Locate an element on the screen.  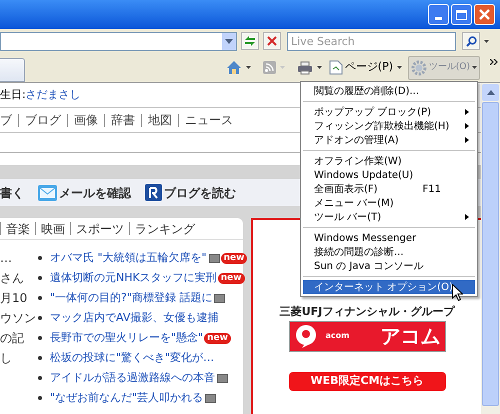
birthday-link: さだまさし is located at coordinates (53, 95).